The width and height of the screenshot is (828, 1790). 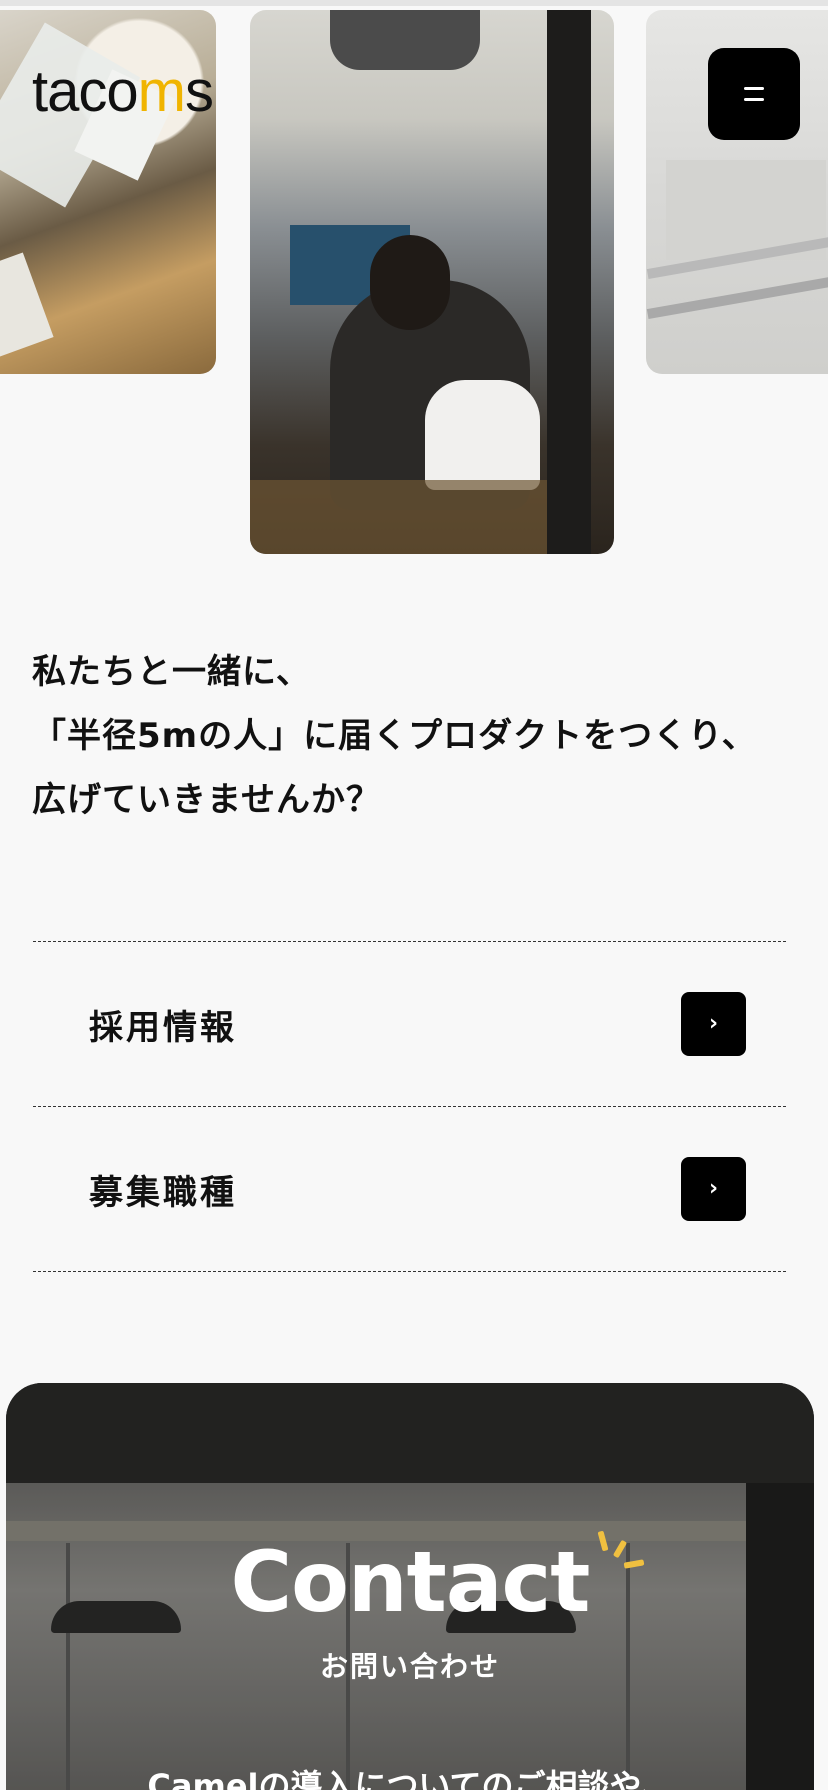 I want to click on hero-photo-center, so click(x=432, y=282).